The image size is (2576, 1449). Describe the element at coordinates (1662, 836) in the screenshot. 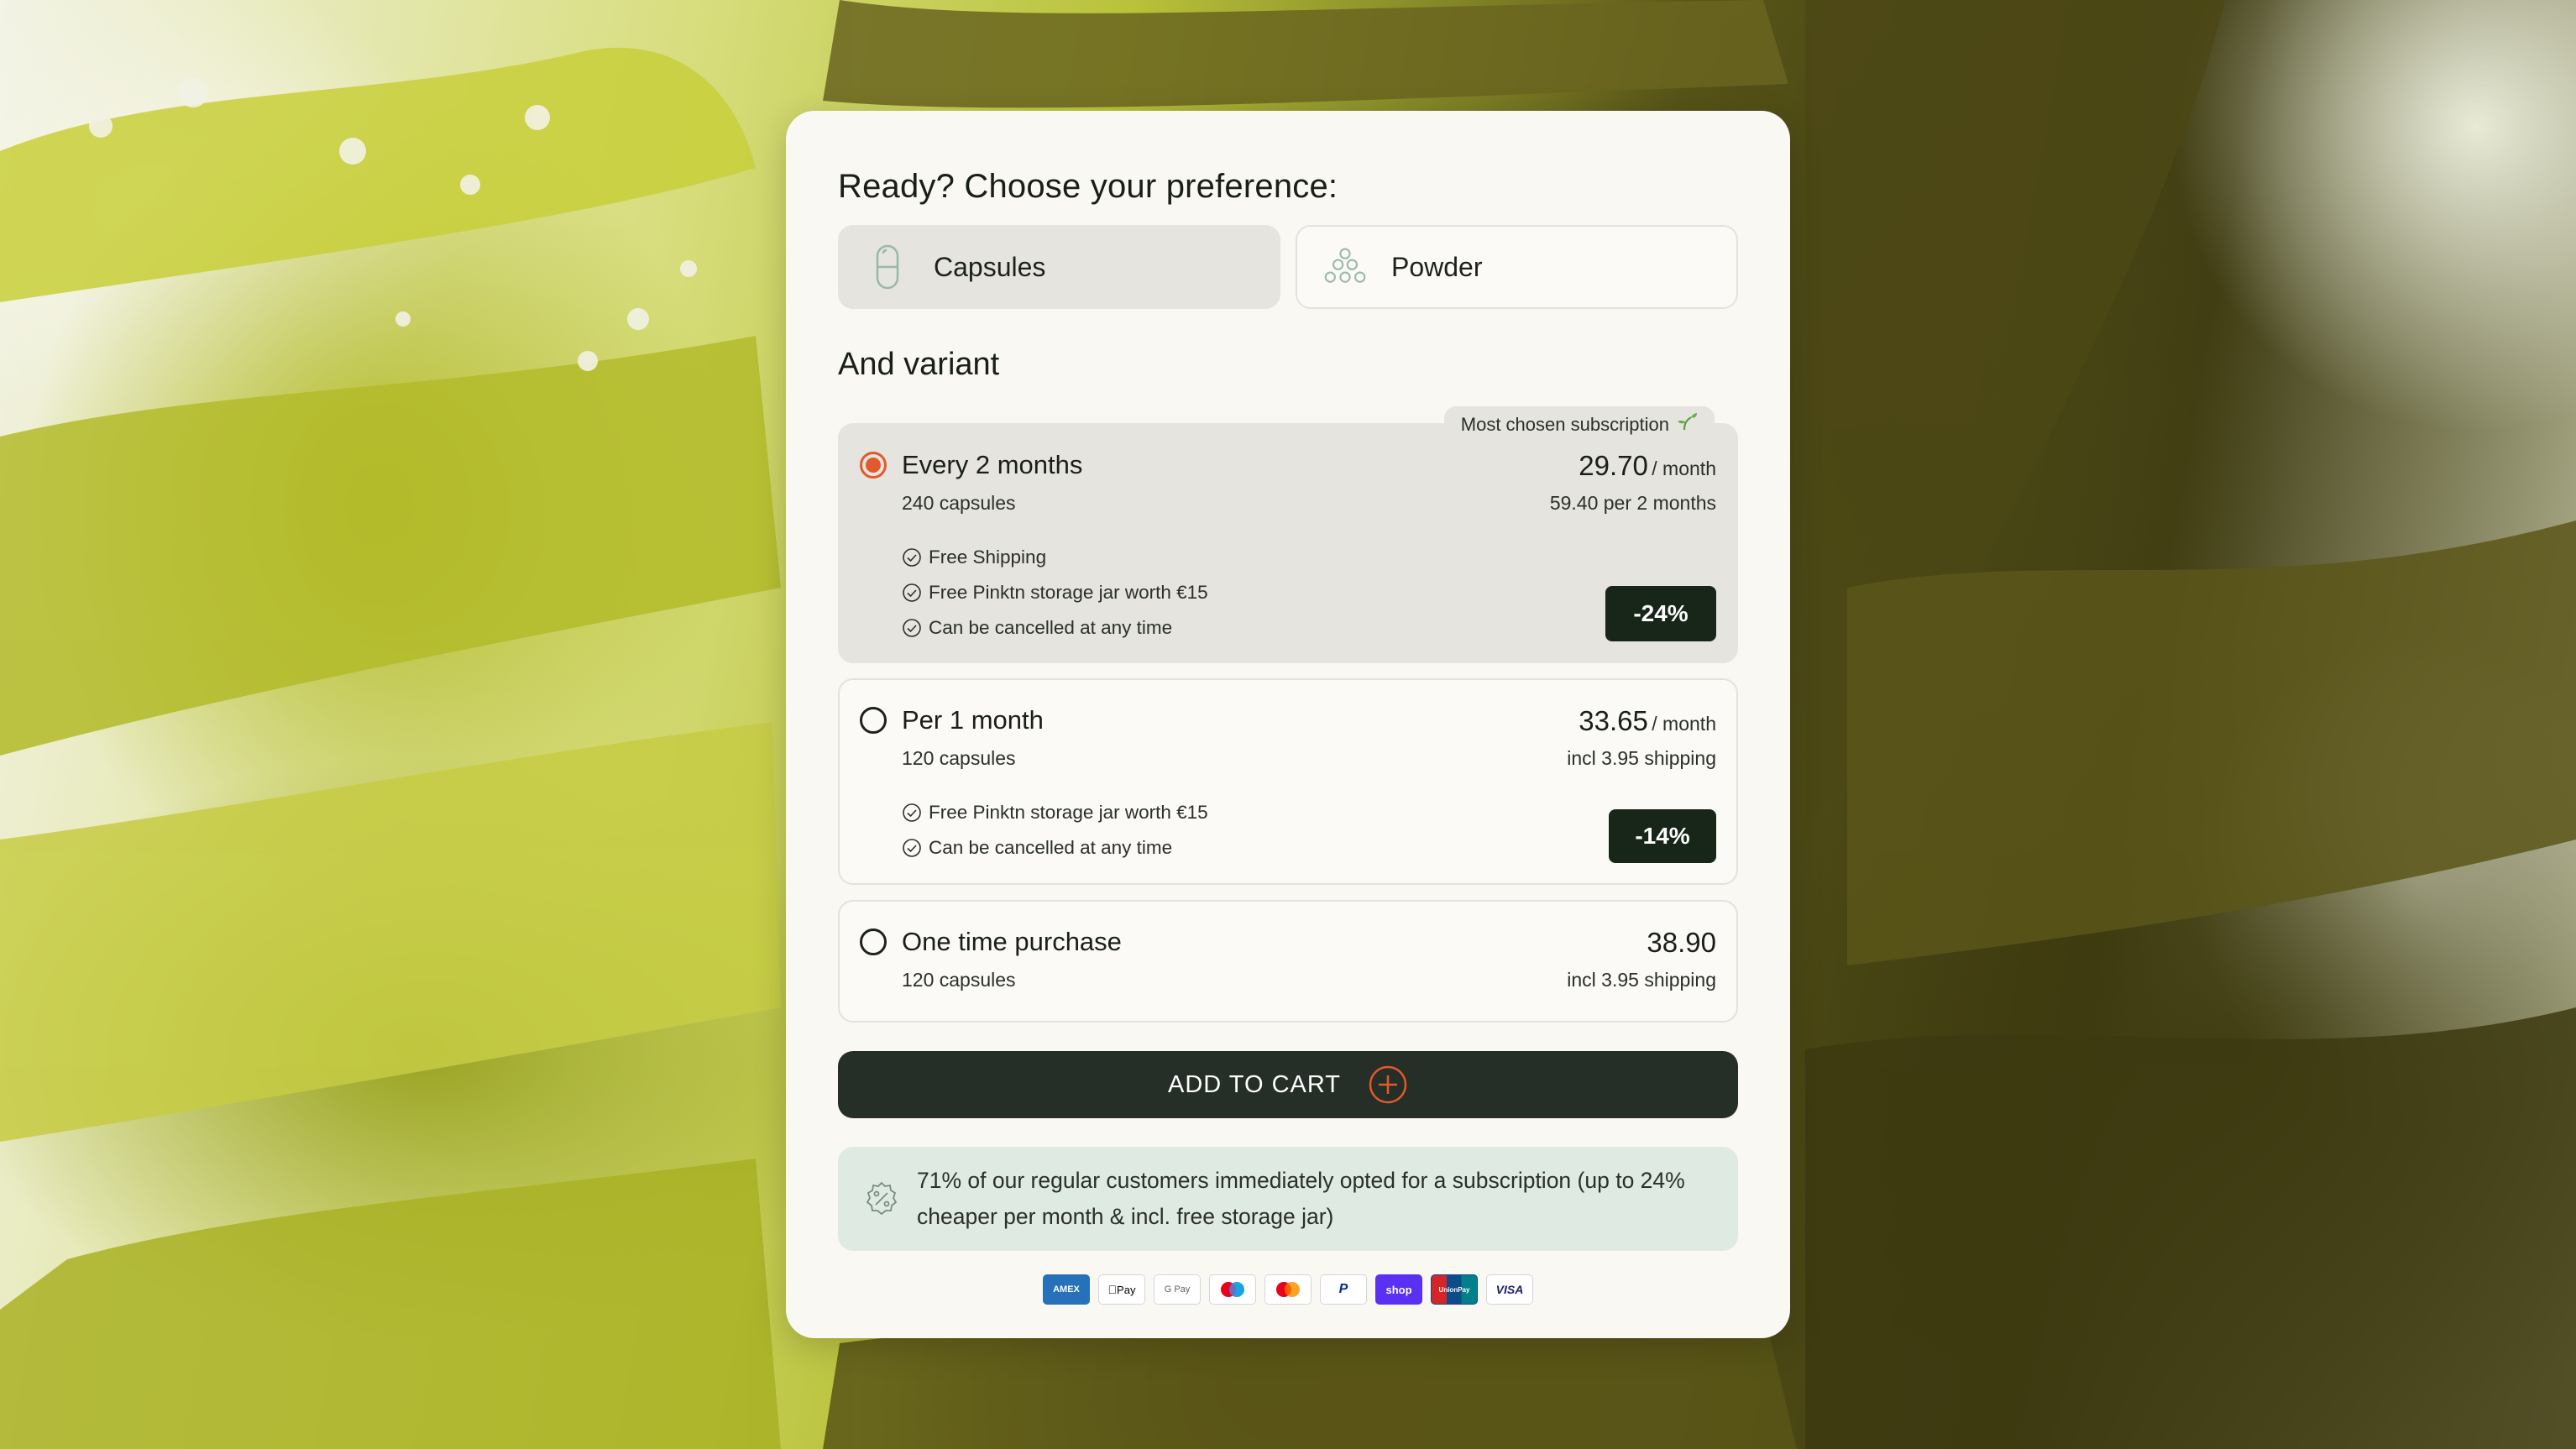

I see `discount-badge: -14%` at that location.